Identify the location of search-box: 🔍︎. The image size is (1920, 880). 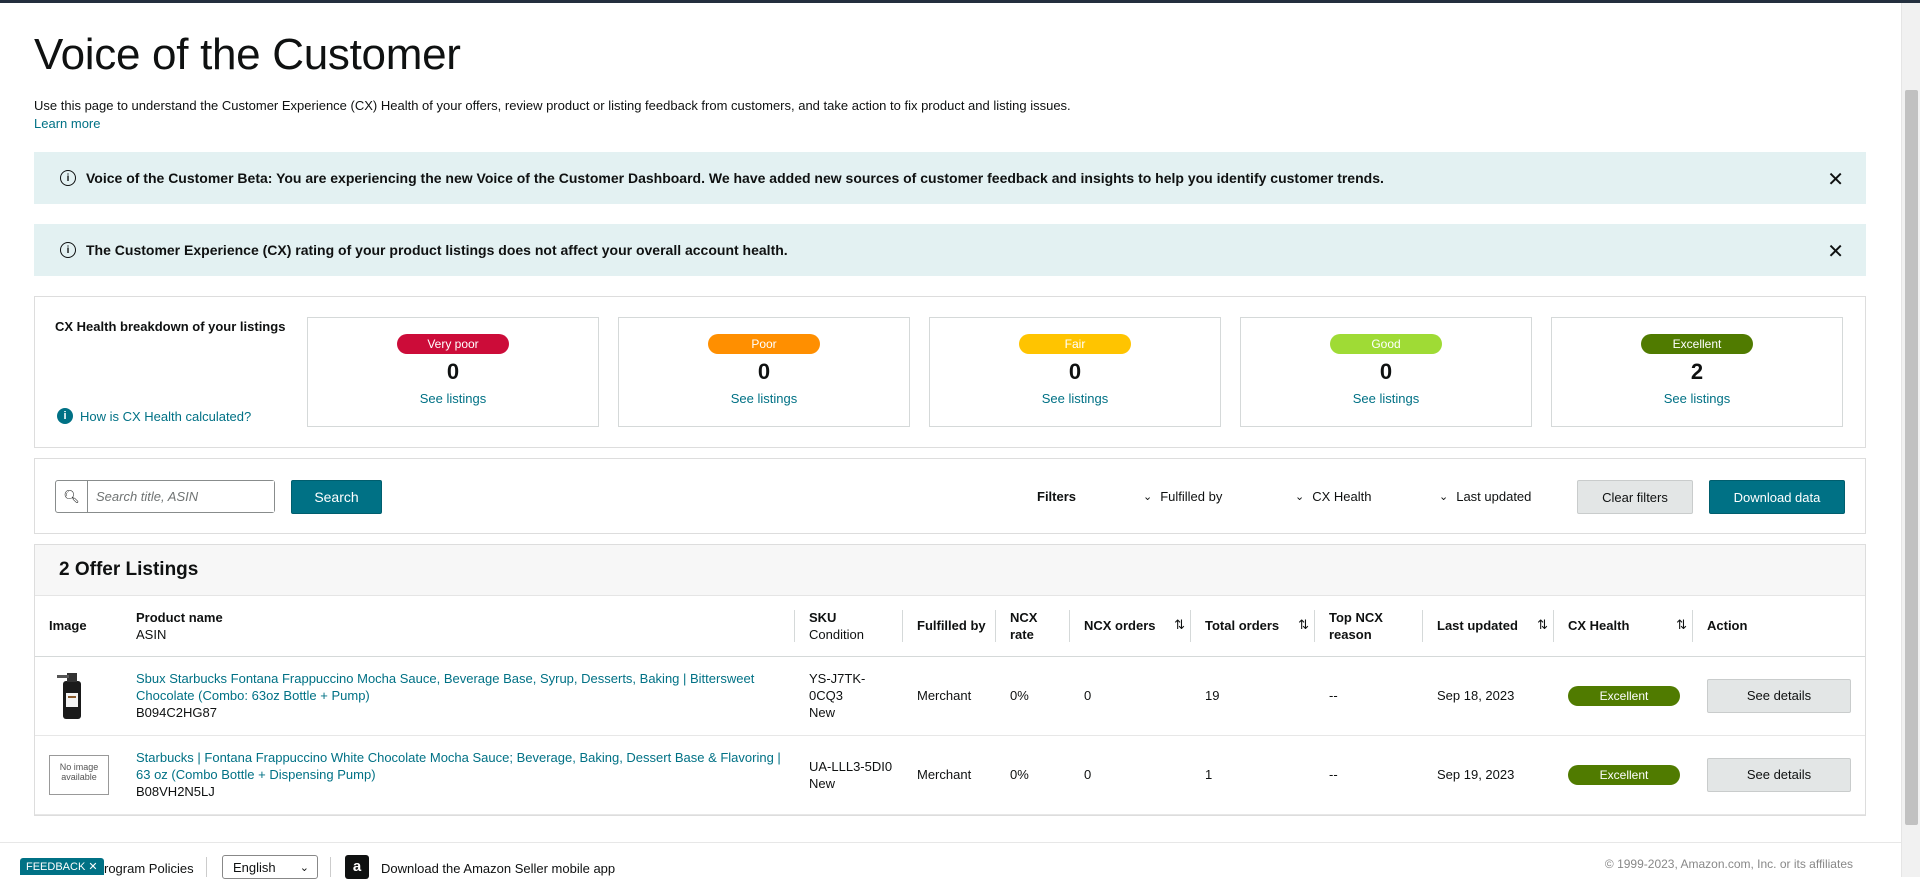
(165, 496).